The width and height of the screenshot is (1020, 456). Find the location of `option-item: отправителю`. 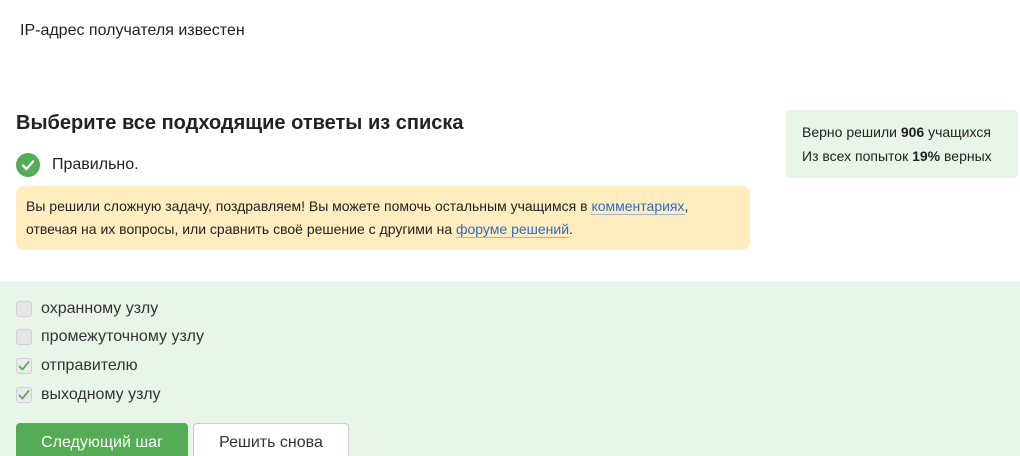

option-item: отправителю is located at coordinates (77, 366).